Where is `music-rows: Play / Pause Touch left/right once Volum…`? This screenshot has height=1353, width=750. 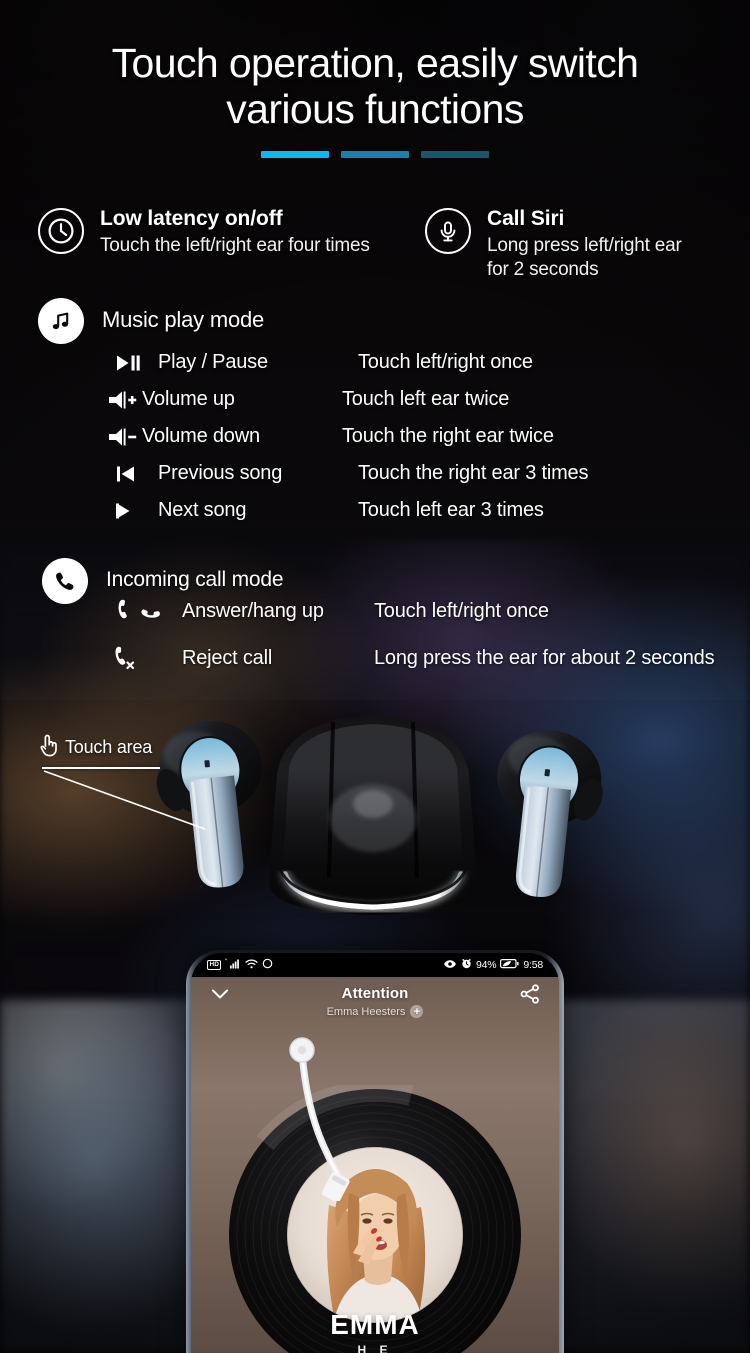
music-rows: Play / Pause Touch left/right once Volum… is located at coordinates (418, 436).